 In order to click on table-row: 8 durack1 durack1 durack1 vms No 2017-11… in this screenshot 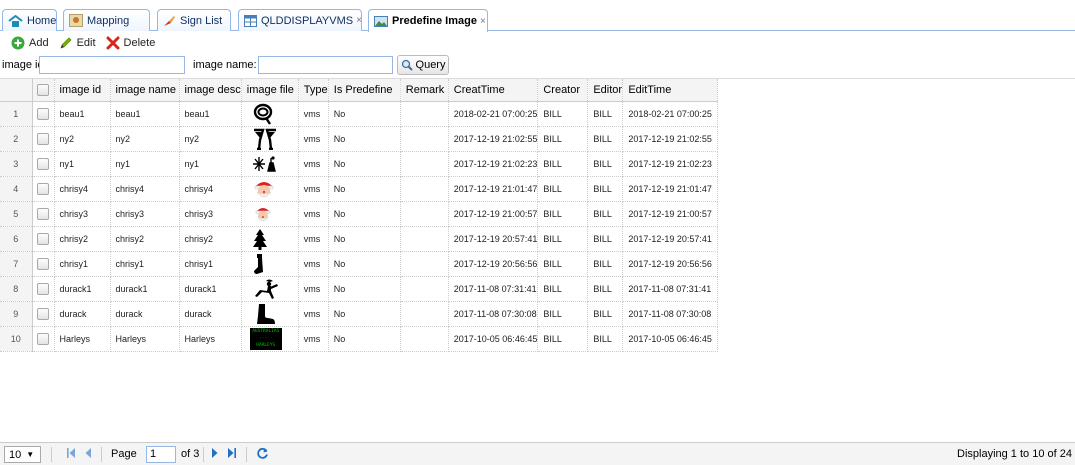, I will do `click(359, 289)`.